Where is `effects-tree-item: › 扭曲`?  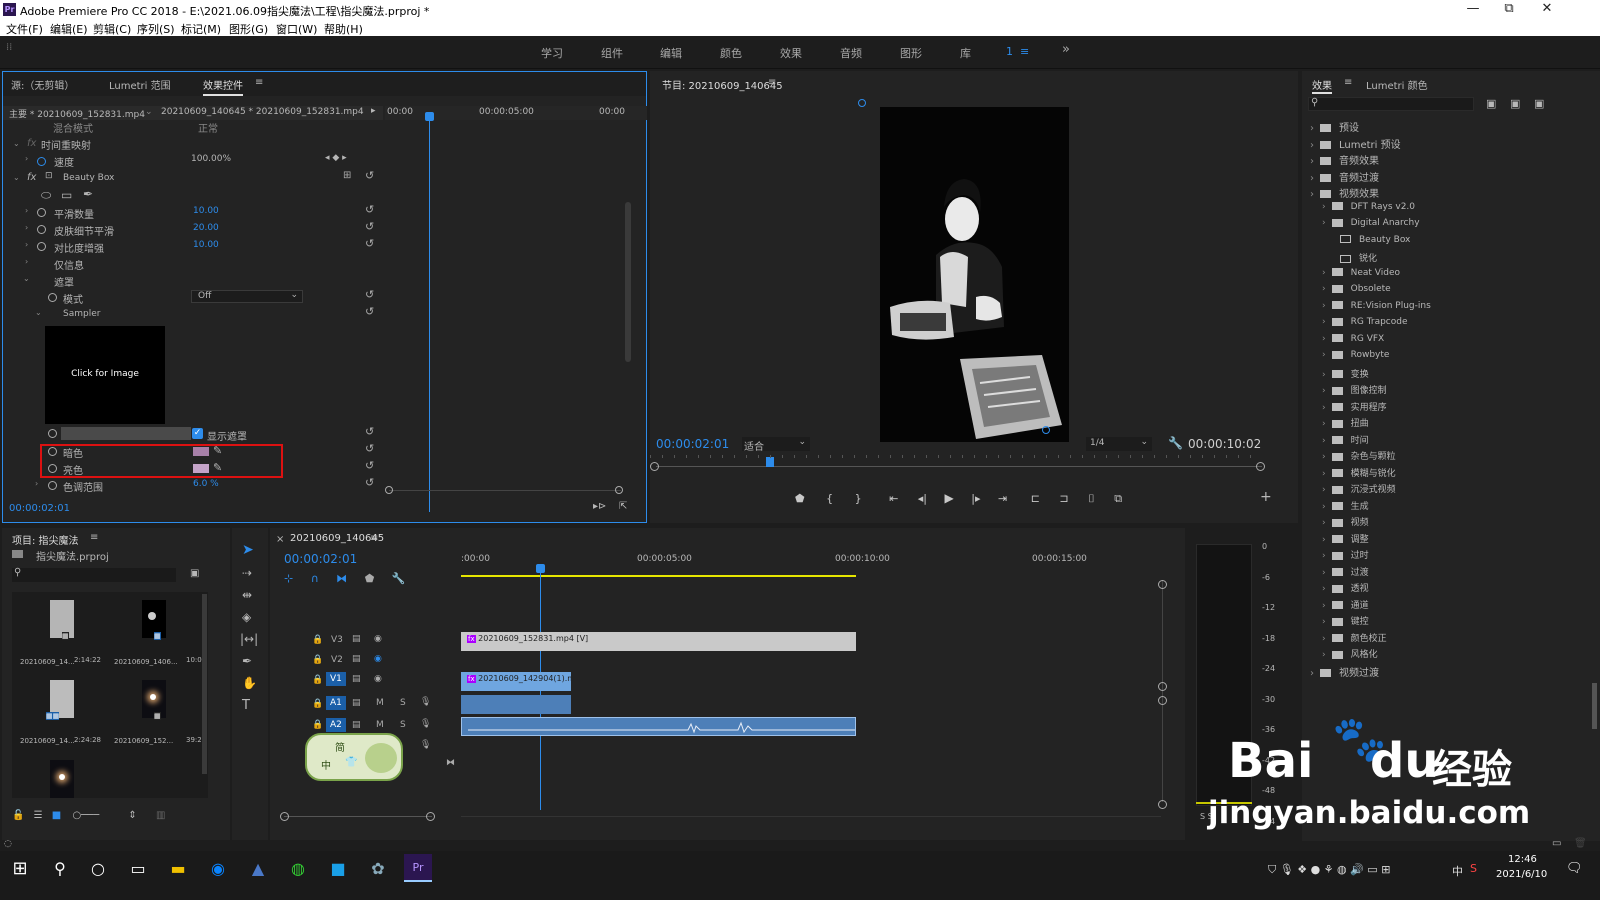
effects-tree-item: › 扭曲 is located at coordinates (1345, 422).